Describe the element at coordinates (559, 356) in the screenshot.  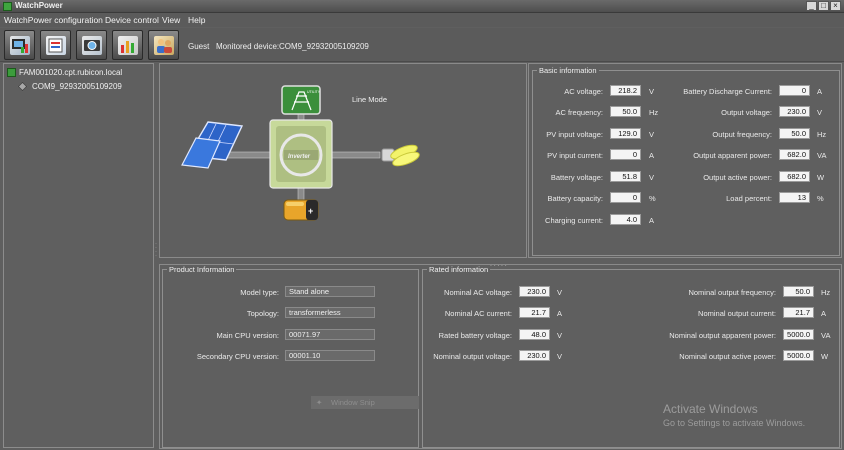
I see `nominal-output-voltage-unit: V` at that location.